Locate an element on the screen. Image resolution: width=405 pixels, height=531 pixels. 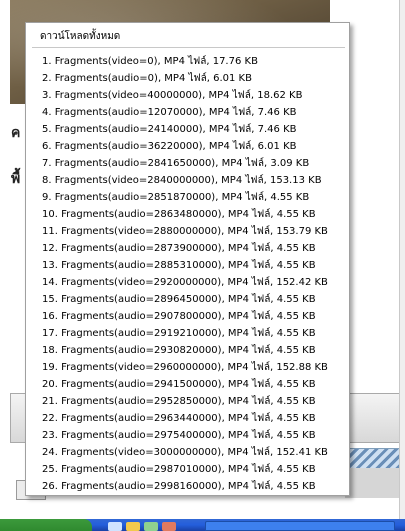
background-heading-fragment: ค is located at coordinates (16, 133).